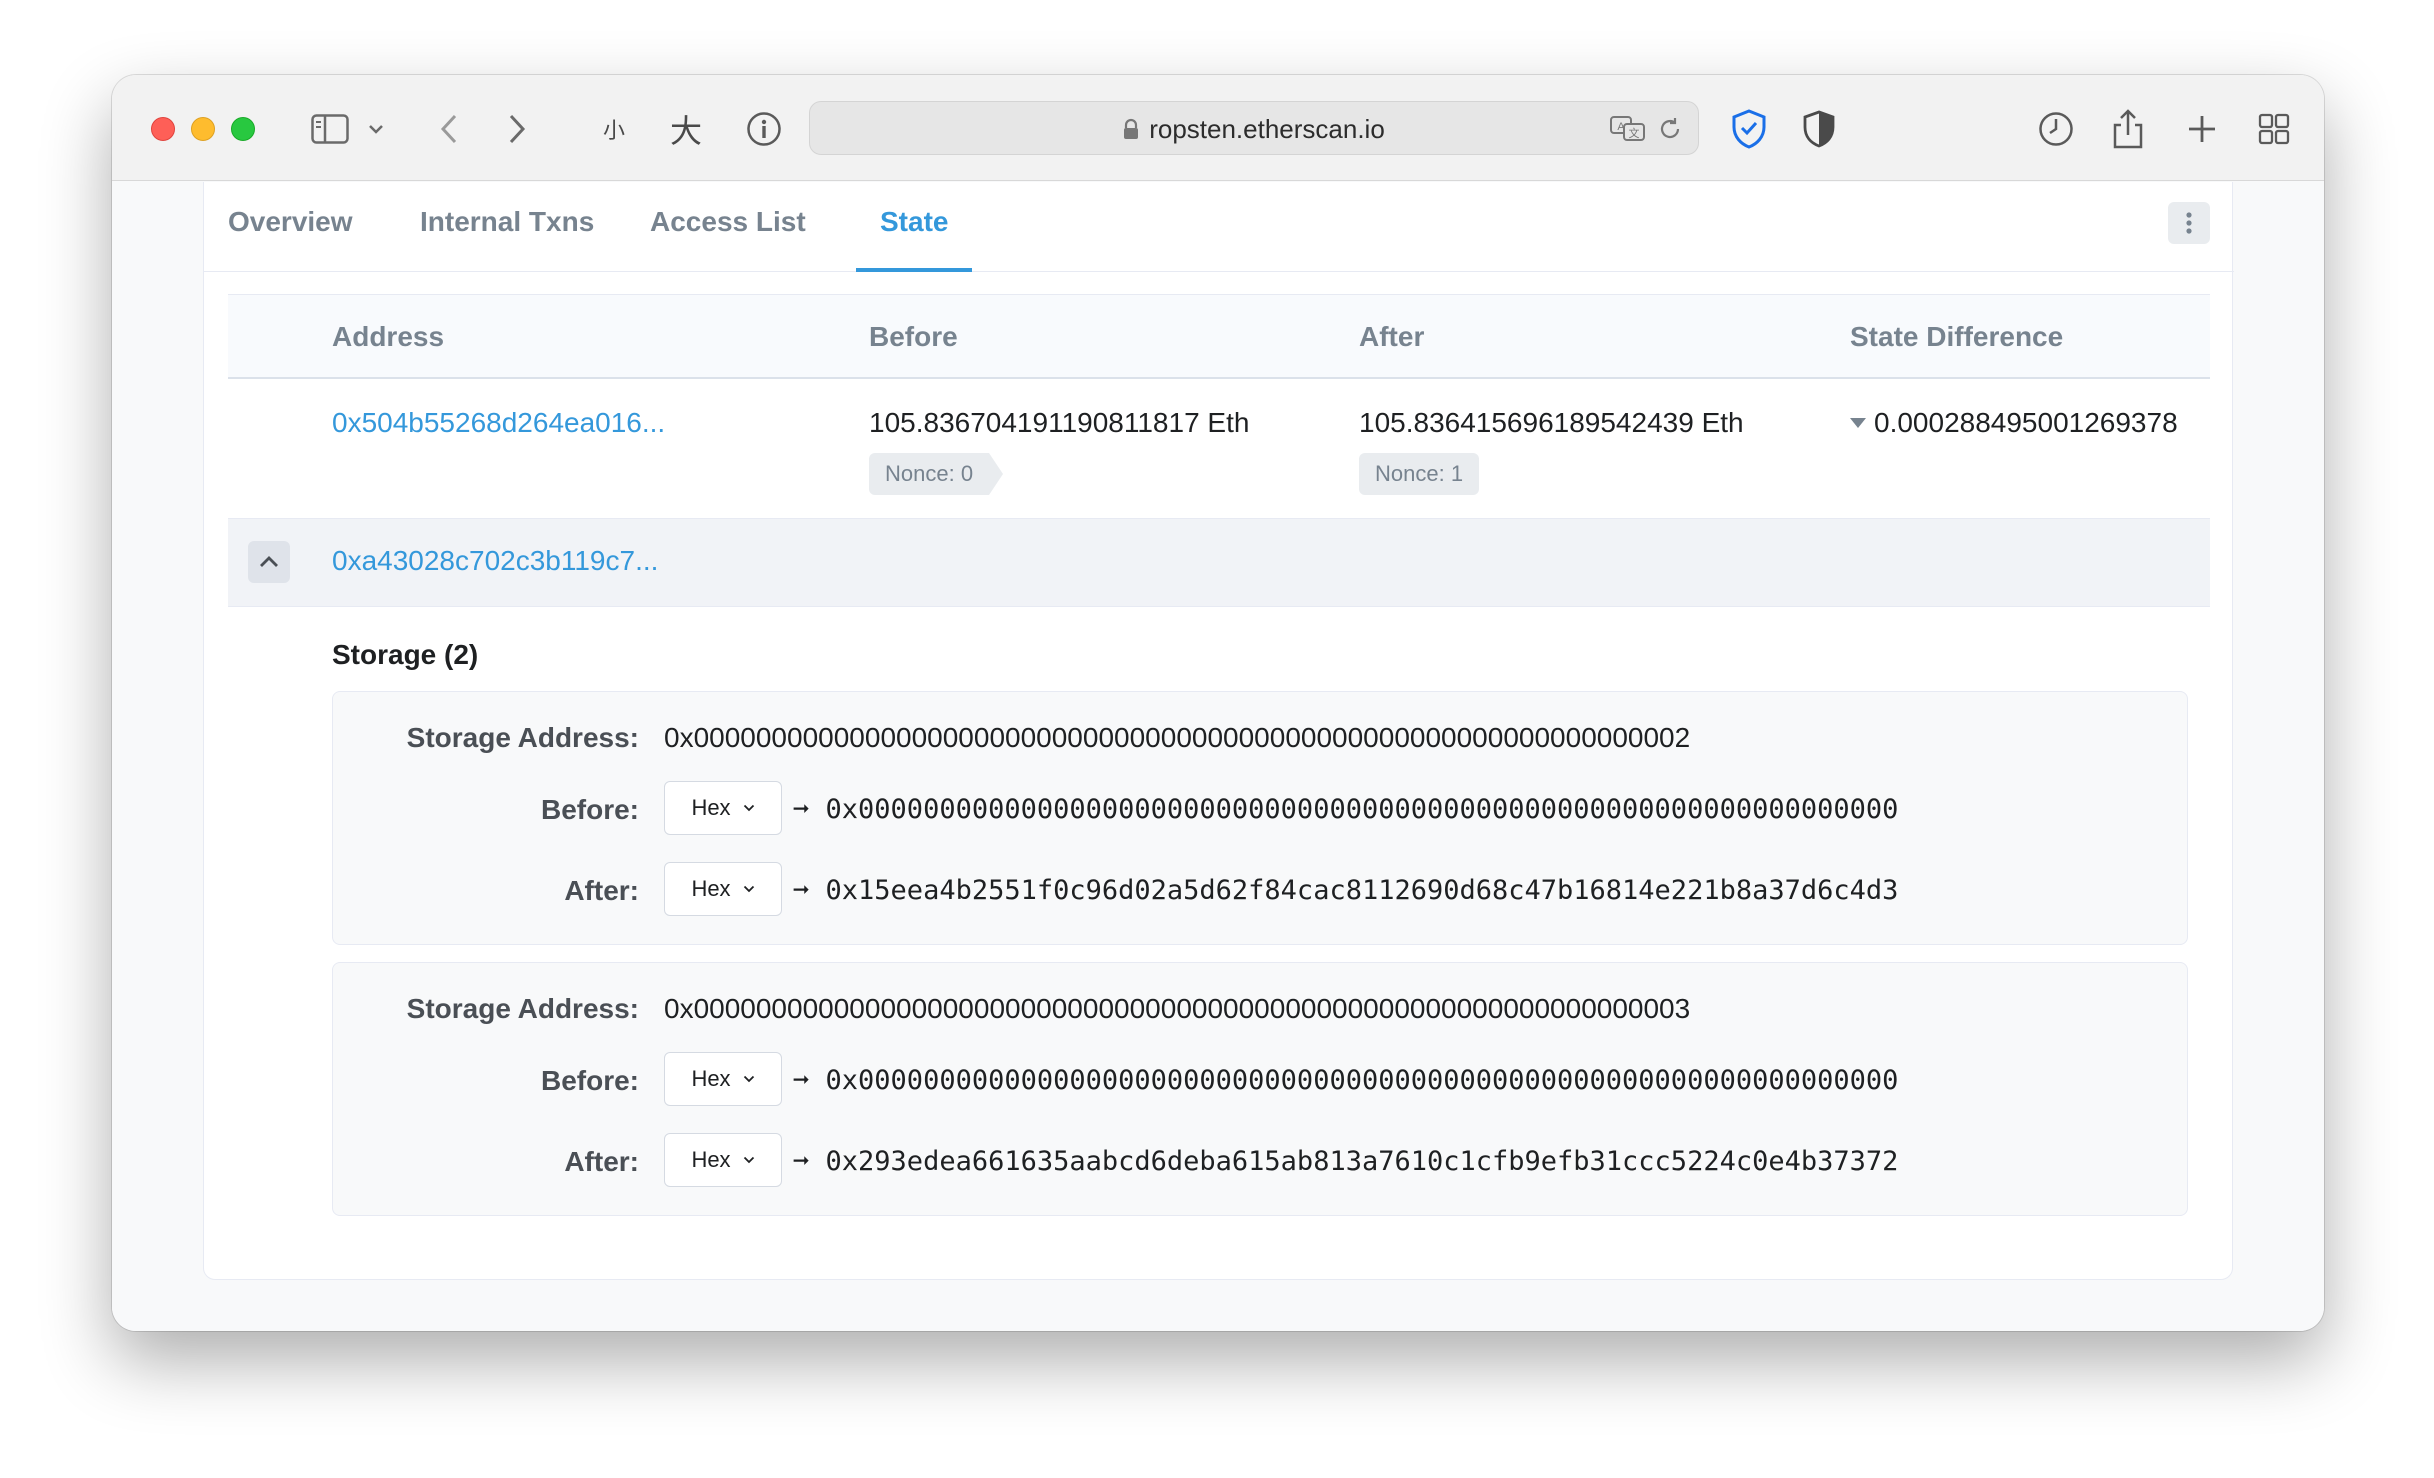 The image size is (2434, 1478). Describe the element at coordinates (914, 227) in the screenshot. I see `tab-state: State` at that location.